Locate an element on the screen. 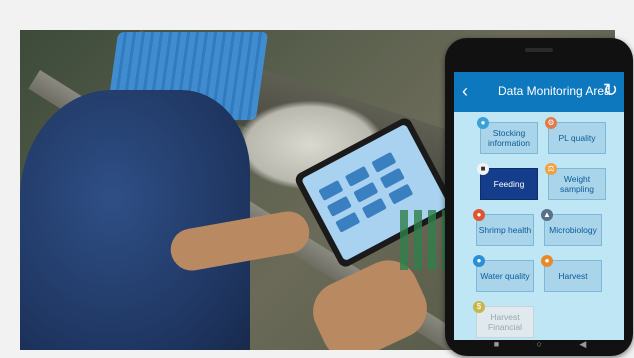 The width and height of the screenshot is (634, 358). tile-stocking-information: ● Stocking information is located at coordinates (507, 135).